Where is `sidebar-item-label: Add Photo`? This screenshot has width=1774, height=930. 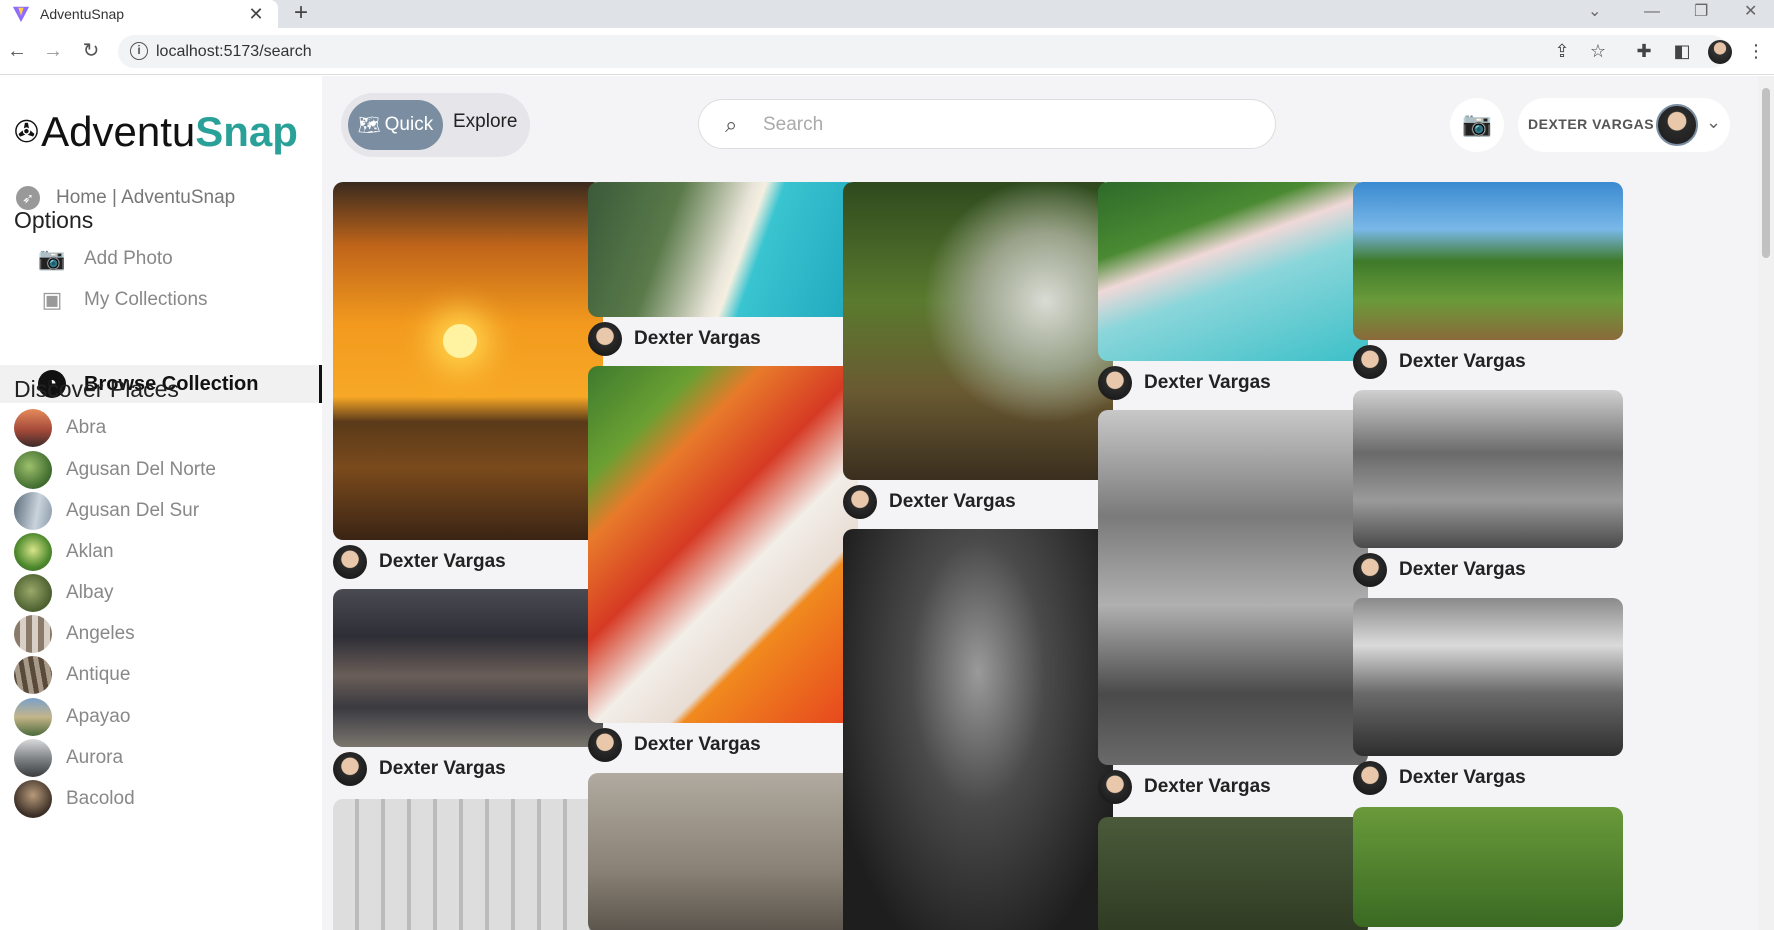 sidebar-item-label: Add Photo is located at coordinates (128, 258).